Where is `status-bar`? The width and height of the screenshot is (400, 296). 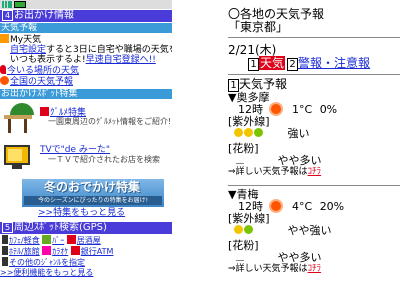
status-bar is located at coordinates (86, 4).